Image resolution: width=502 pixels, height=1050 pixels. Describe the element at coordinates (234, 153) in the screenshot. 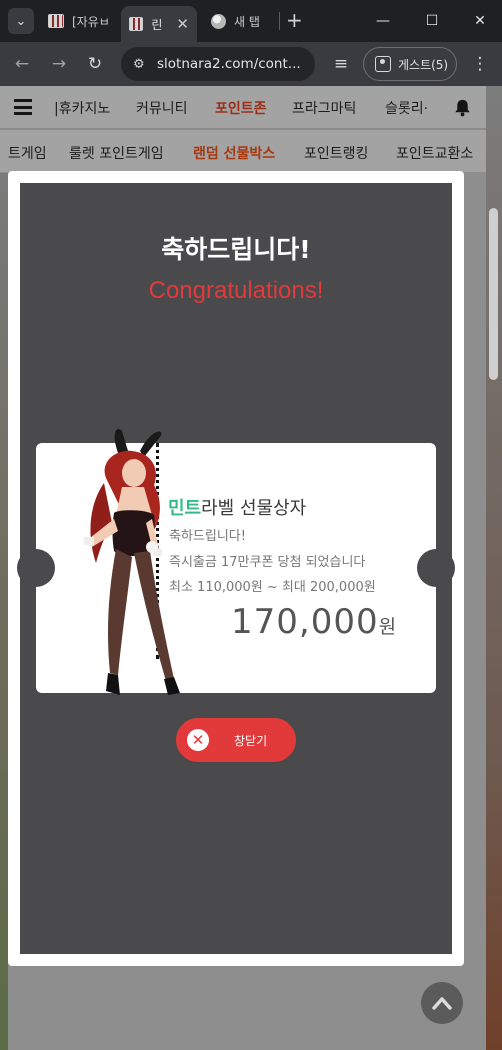

I see `subnav-item-random-gift: 랜덤 선물박스` at that location.